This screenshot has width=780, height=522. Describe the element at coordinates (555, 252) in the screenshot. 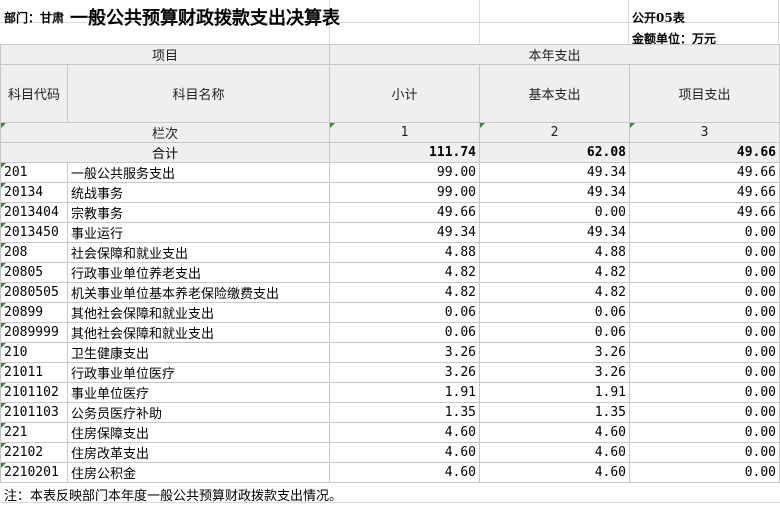

I see `row-basic: 4.88` at that location.